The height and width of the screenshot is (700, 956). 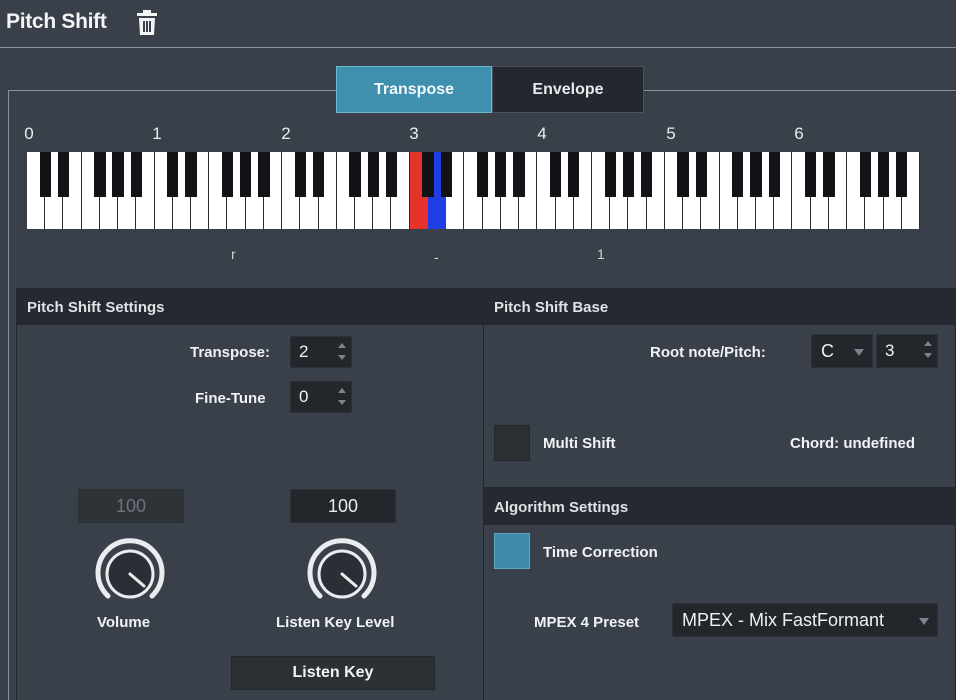 I want to click on time-correction-label: Time Correction, so click(x=600, y=552).